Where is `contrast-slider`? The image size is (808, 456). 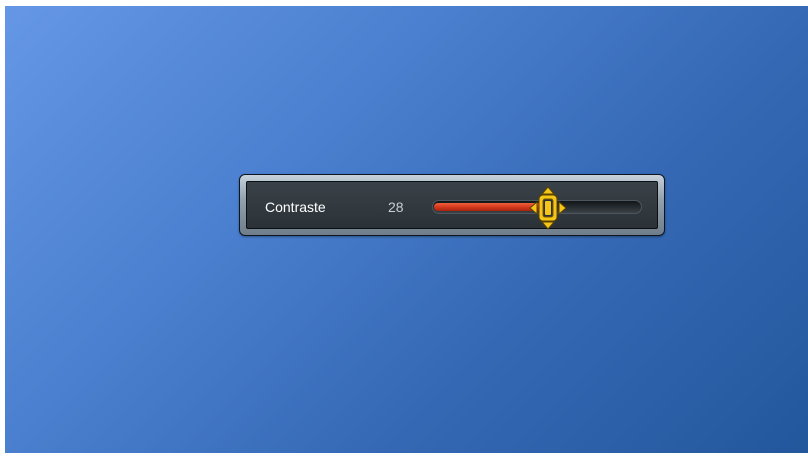
contrast-slider is located at coordinates (537, 208).